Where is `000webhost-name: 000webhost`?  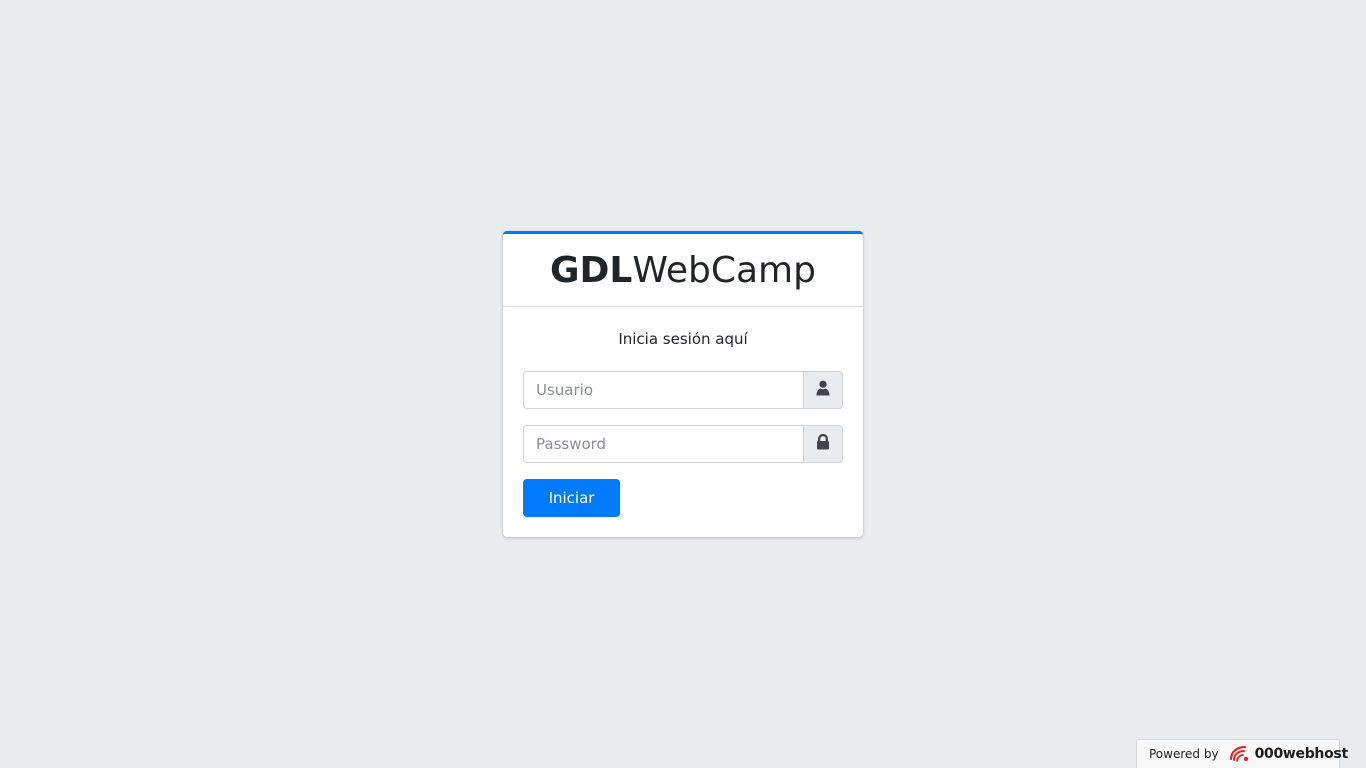 000webhost-name: 000webhost is located at coordinates (1301, 754).